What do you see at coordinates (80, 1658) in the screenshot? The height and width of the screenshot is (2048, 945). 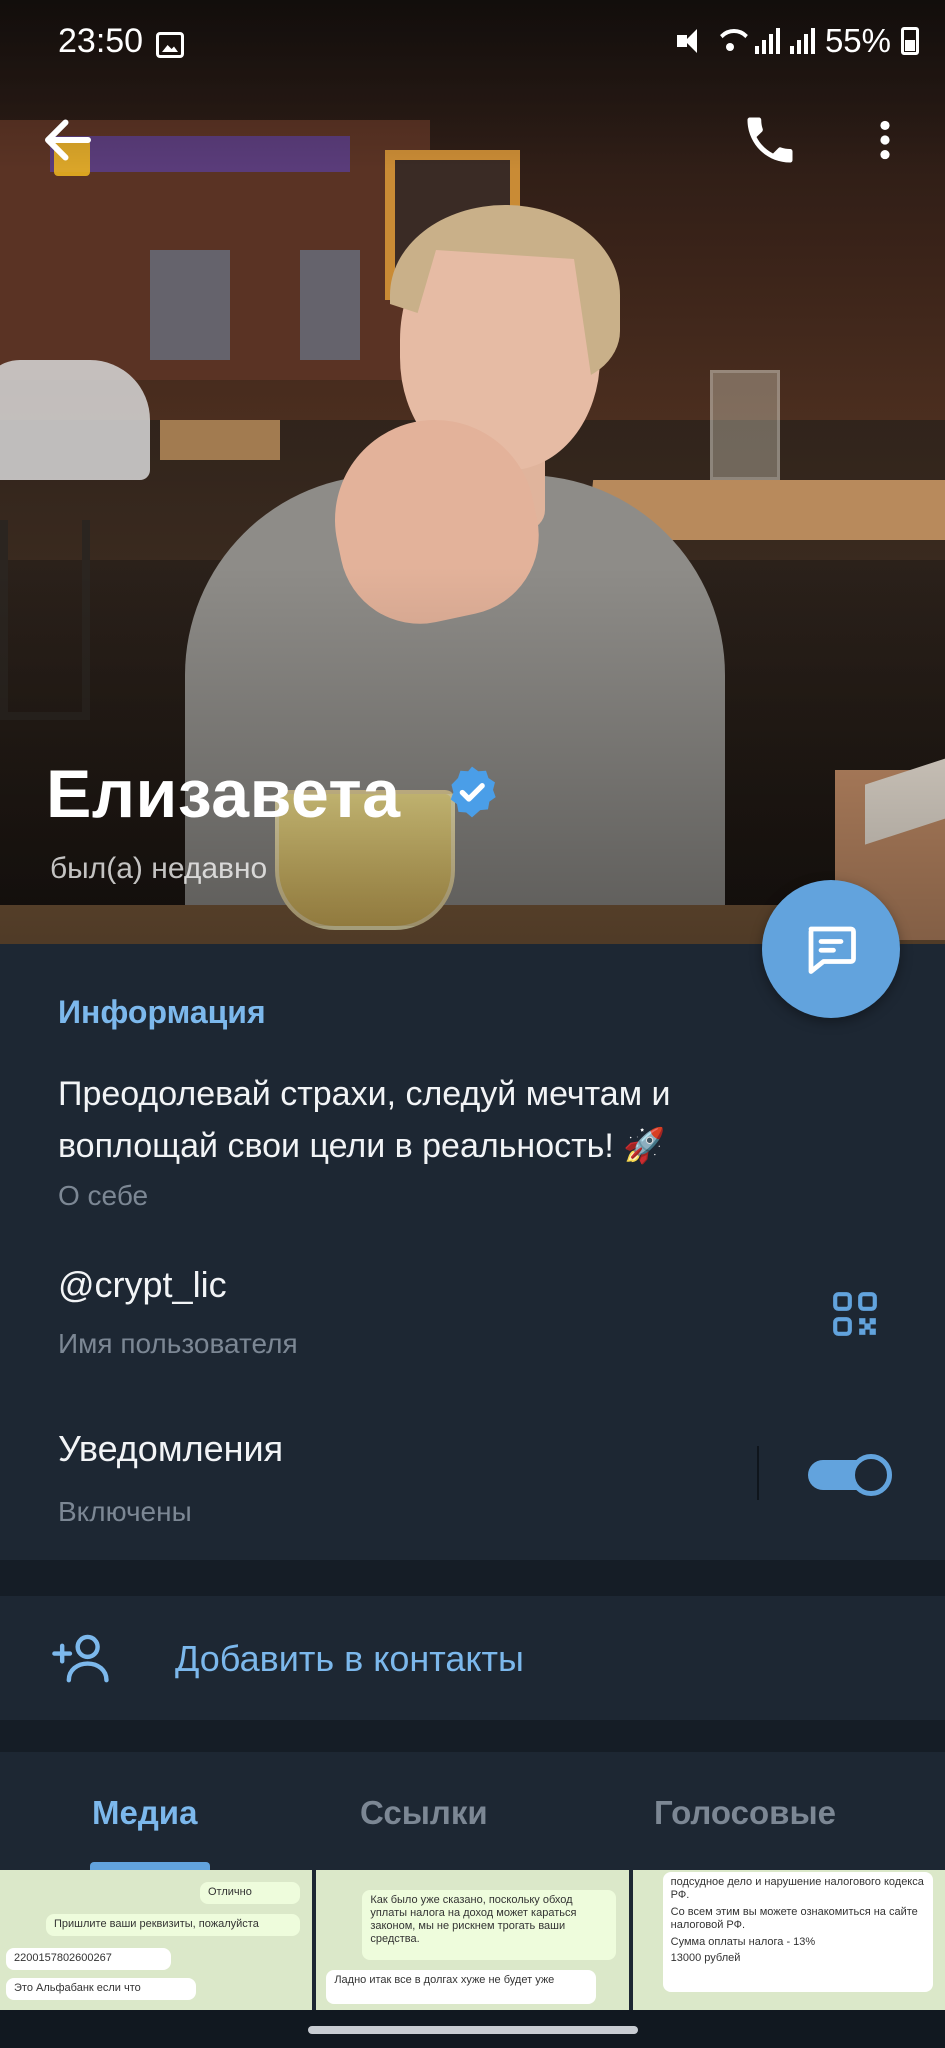 I see `add-user-icon` at bounding box center [80, 1658].